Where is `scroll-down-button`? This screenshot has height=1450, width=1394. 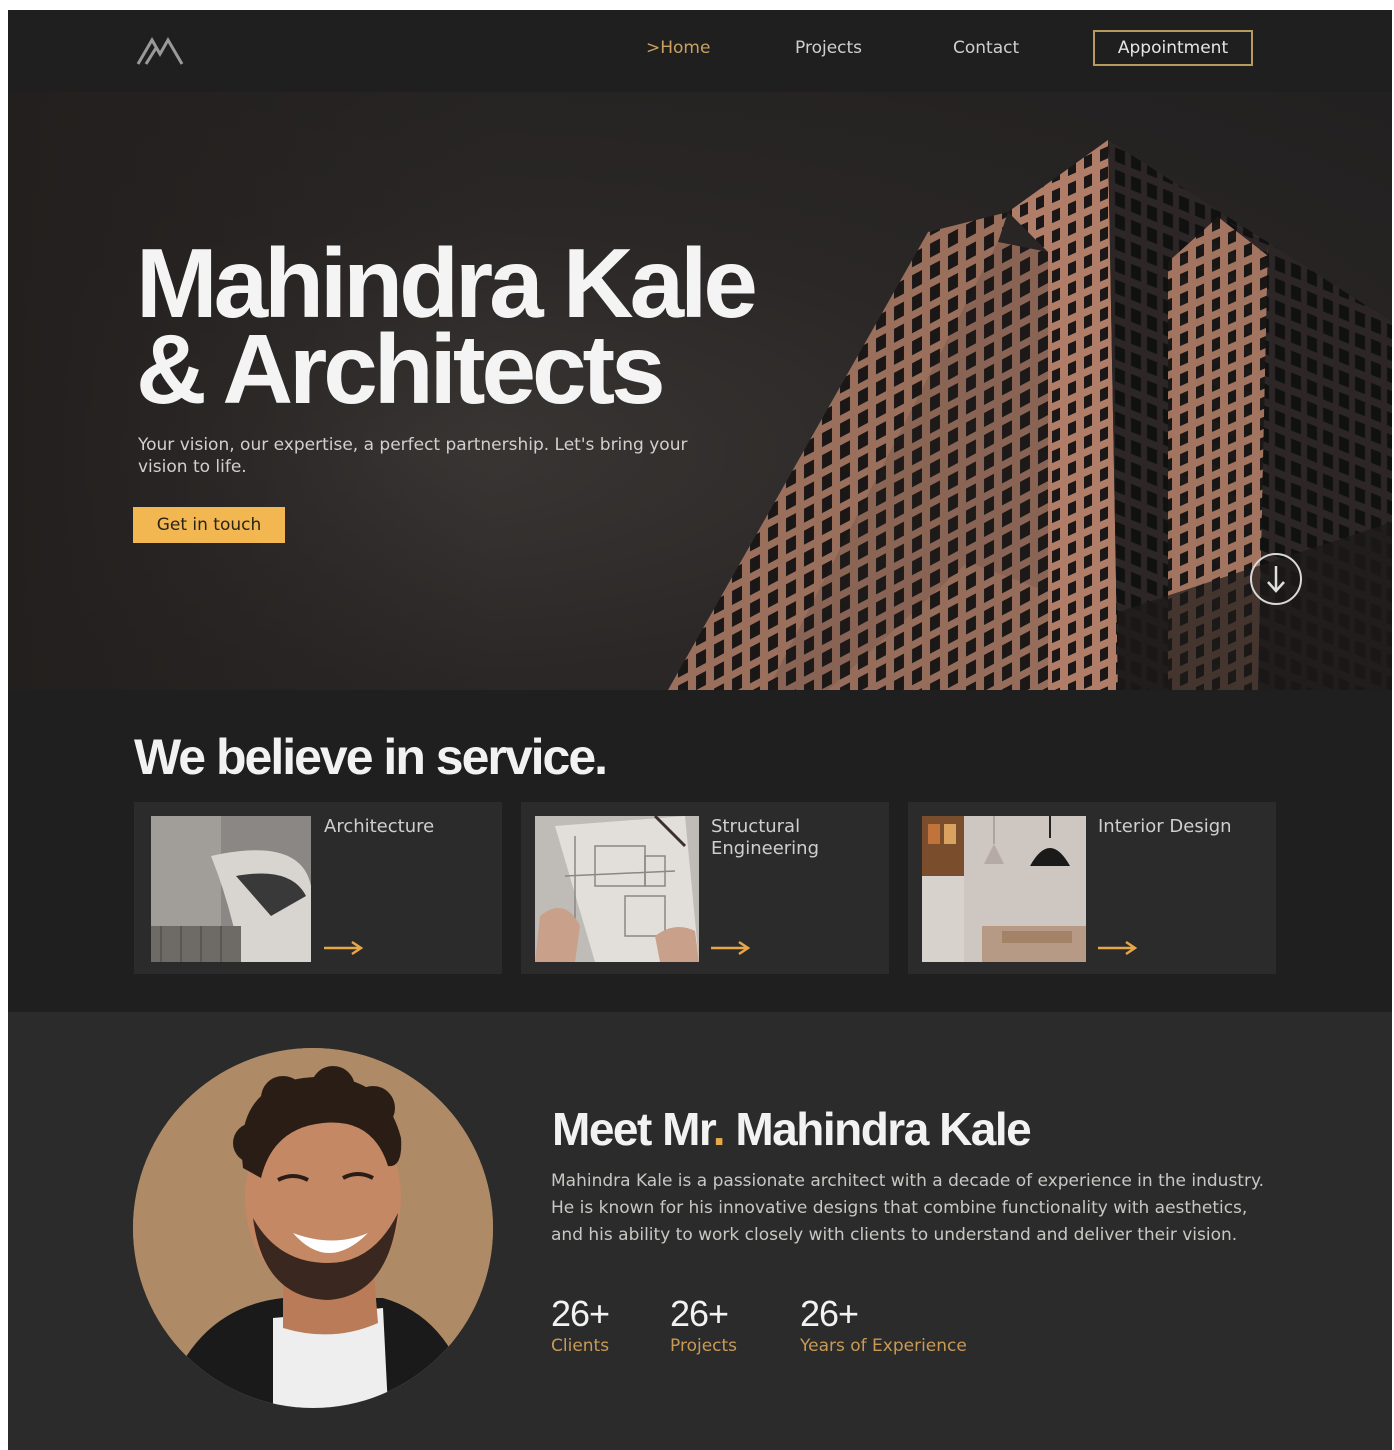
scroll-down-button is located at coordinates (1276, 579).